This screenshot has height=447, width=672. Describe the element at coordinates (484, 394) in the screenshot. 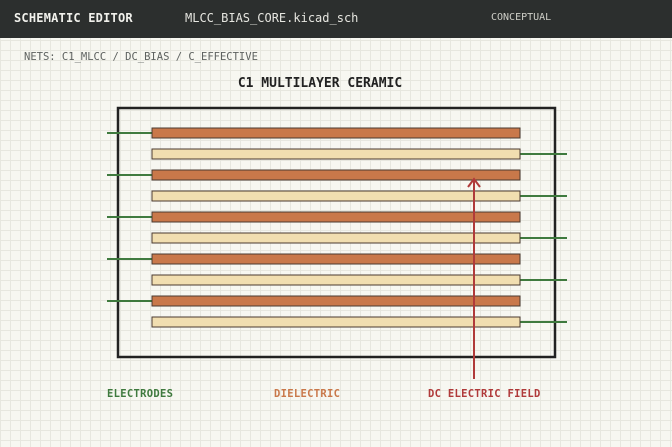

I see `legend-dc-field: DC ELECTRIC FIELD` at that location.